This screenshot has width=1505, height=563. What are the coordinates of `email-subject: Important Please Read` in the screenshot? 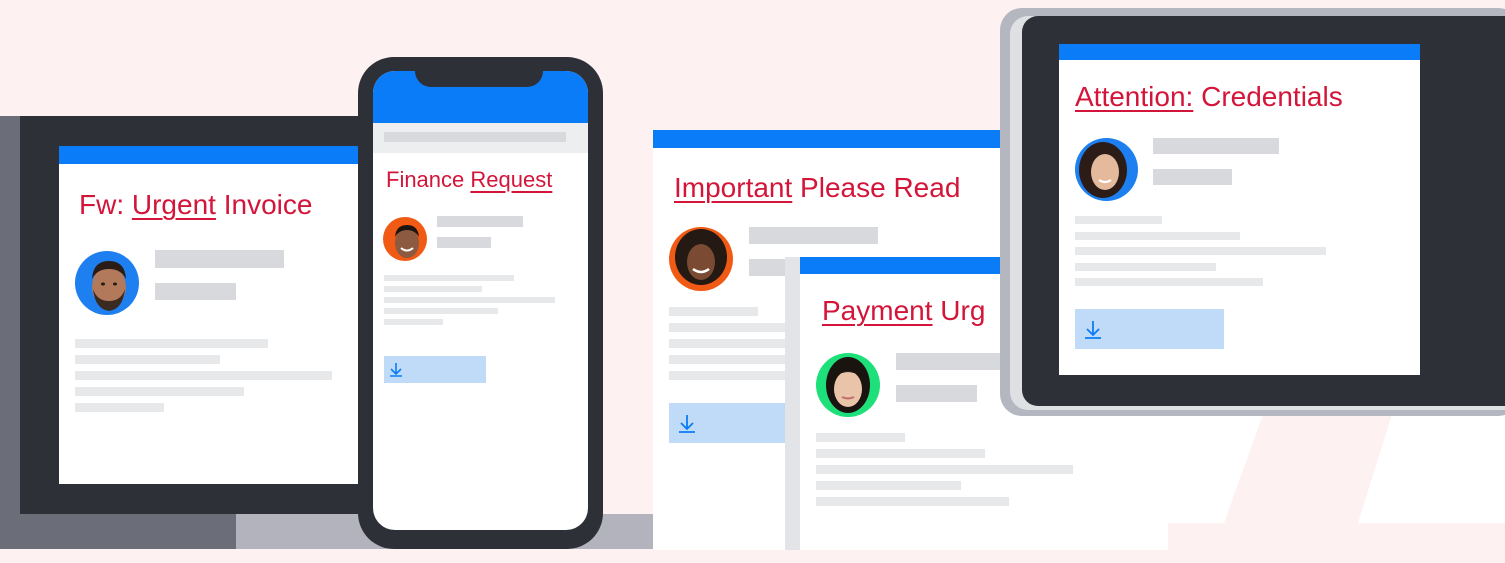 It's located at (817, 188).